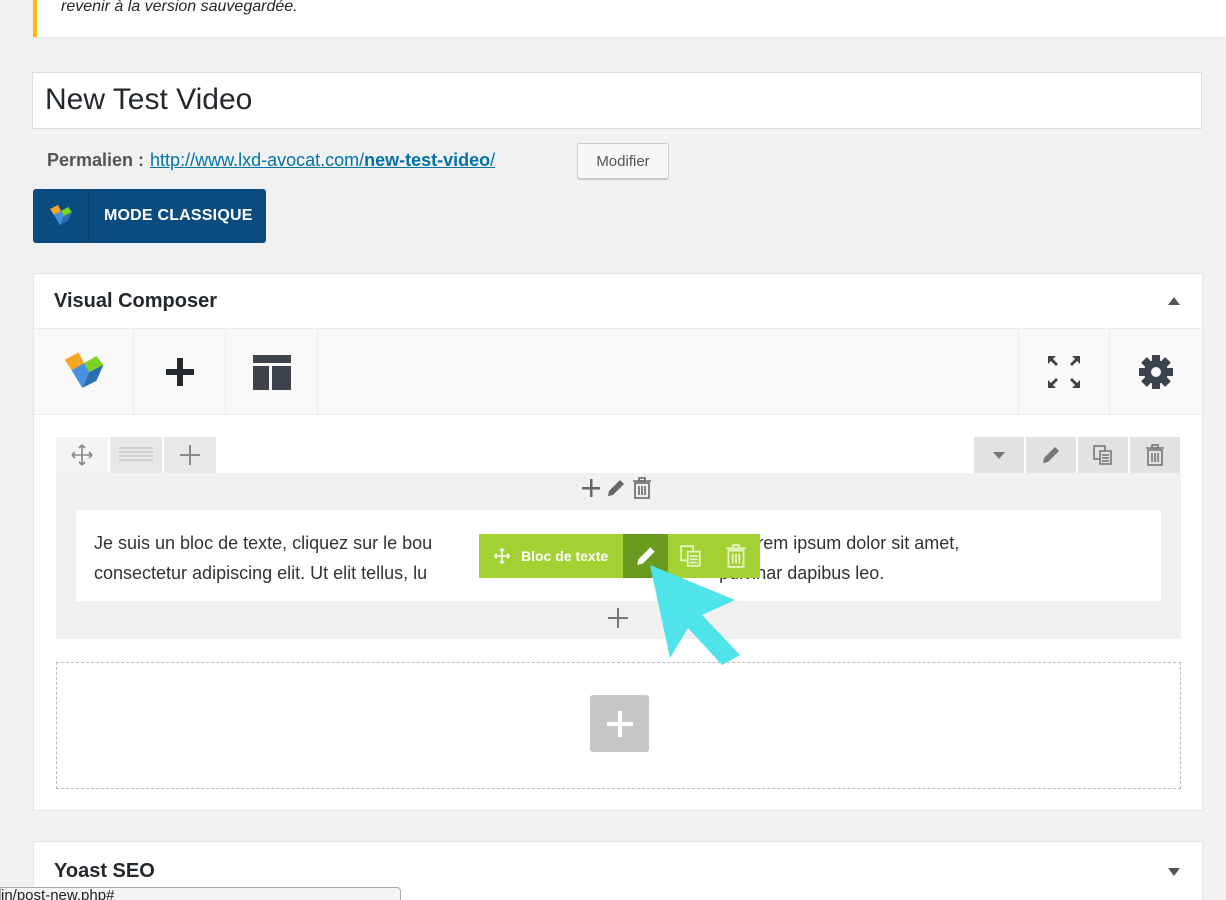  What do you see at coordinates (1174, 872) in the screenshot?
I see `expand-arrow-icon` at bounding box center [1174, 872].